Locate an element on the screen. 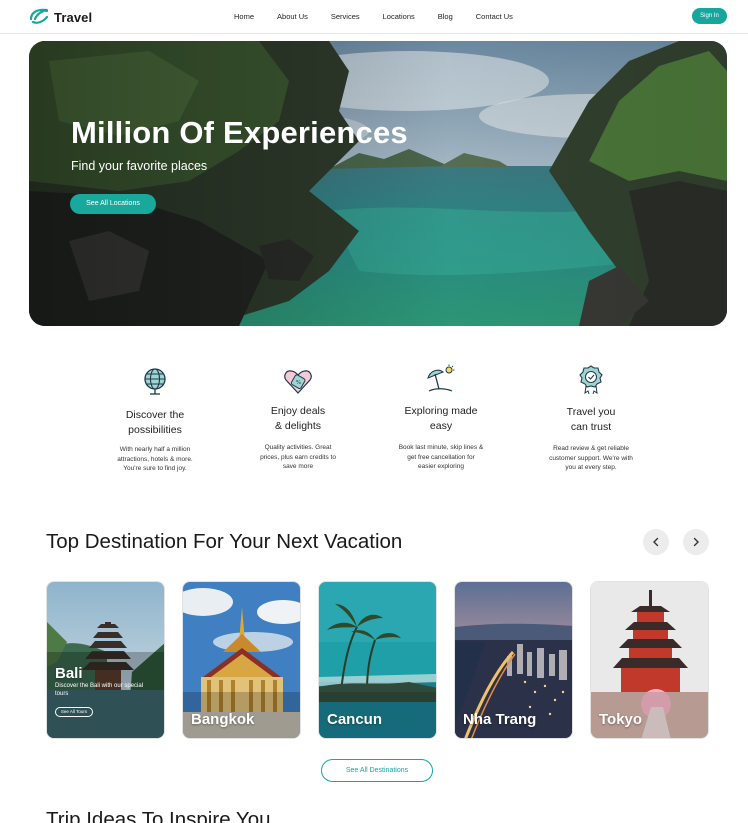 This screenshot has height=823, width=748. nav-about-us: About Us is located at coordinates (292, 17).